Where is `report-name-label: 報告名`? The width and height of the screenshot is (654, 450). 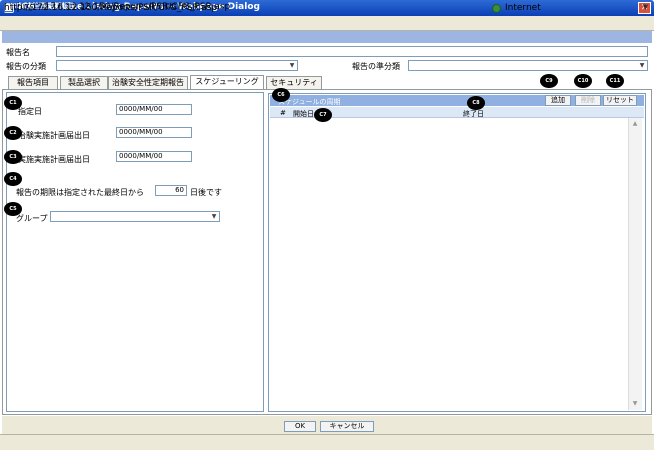 report-name-label: 報告名 is located at coordinates (18, 52).